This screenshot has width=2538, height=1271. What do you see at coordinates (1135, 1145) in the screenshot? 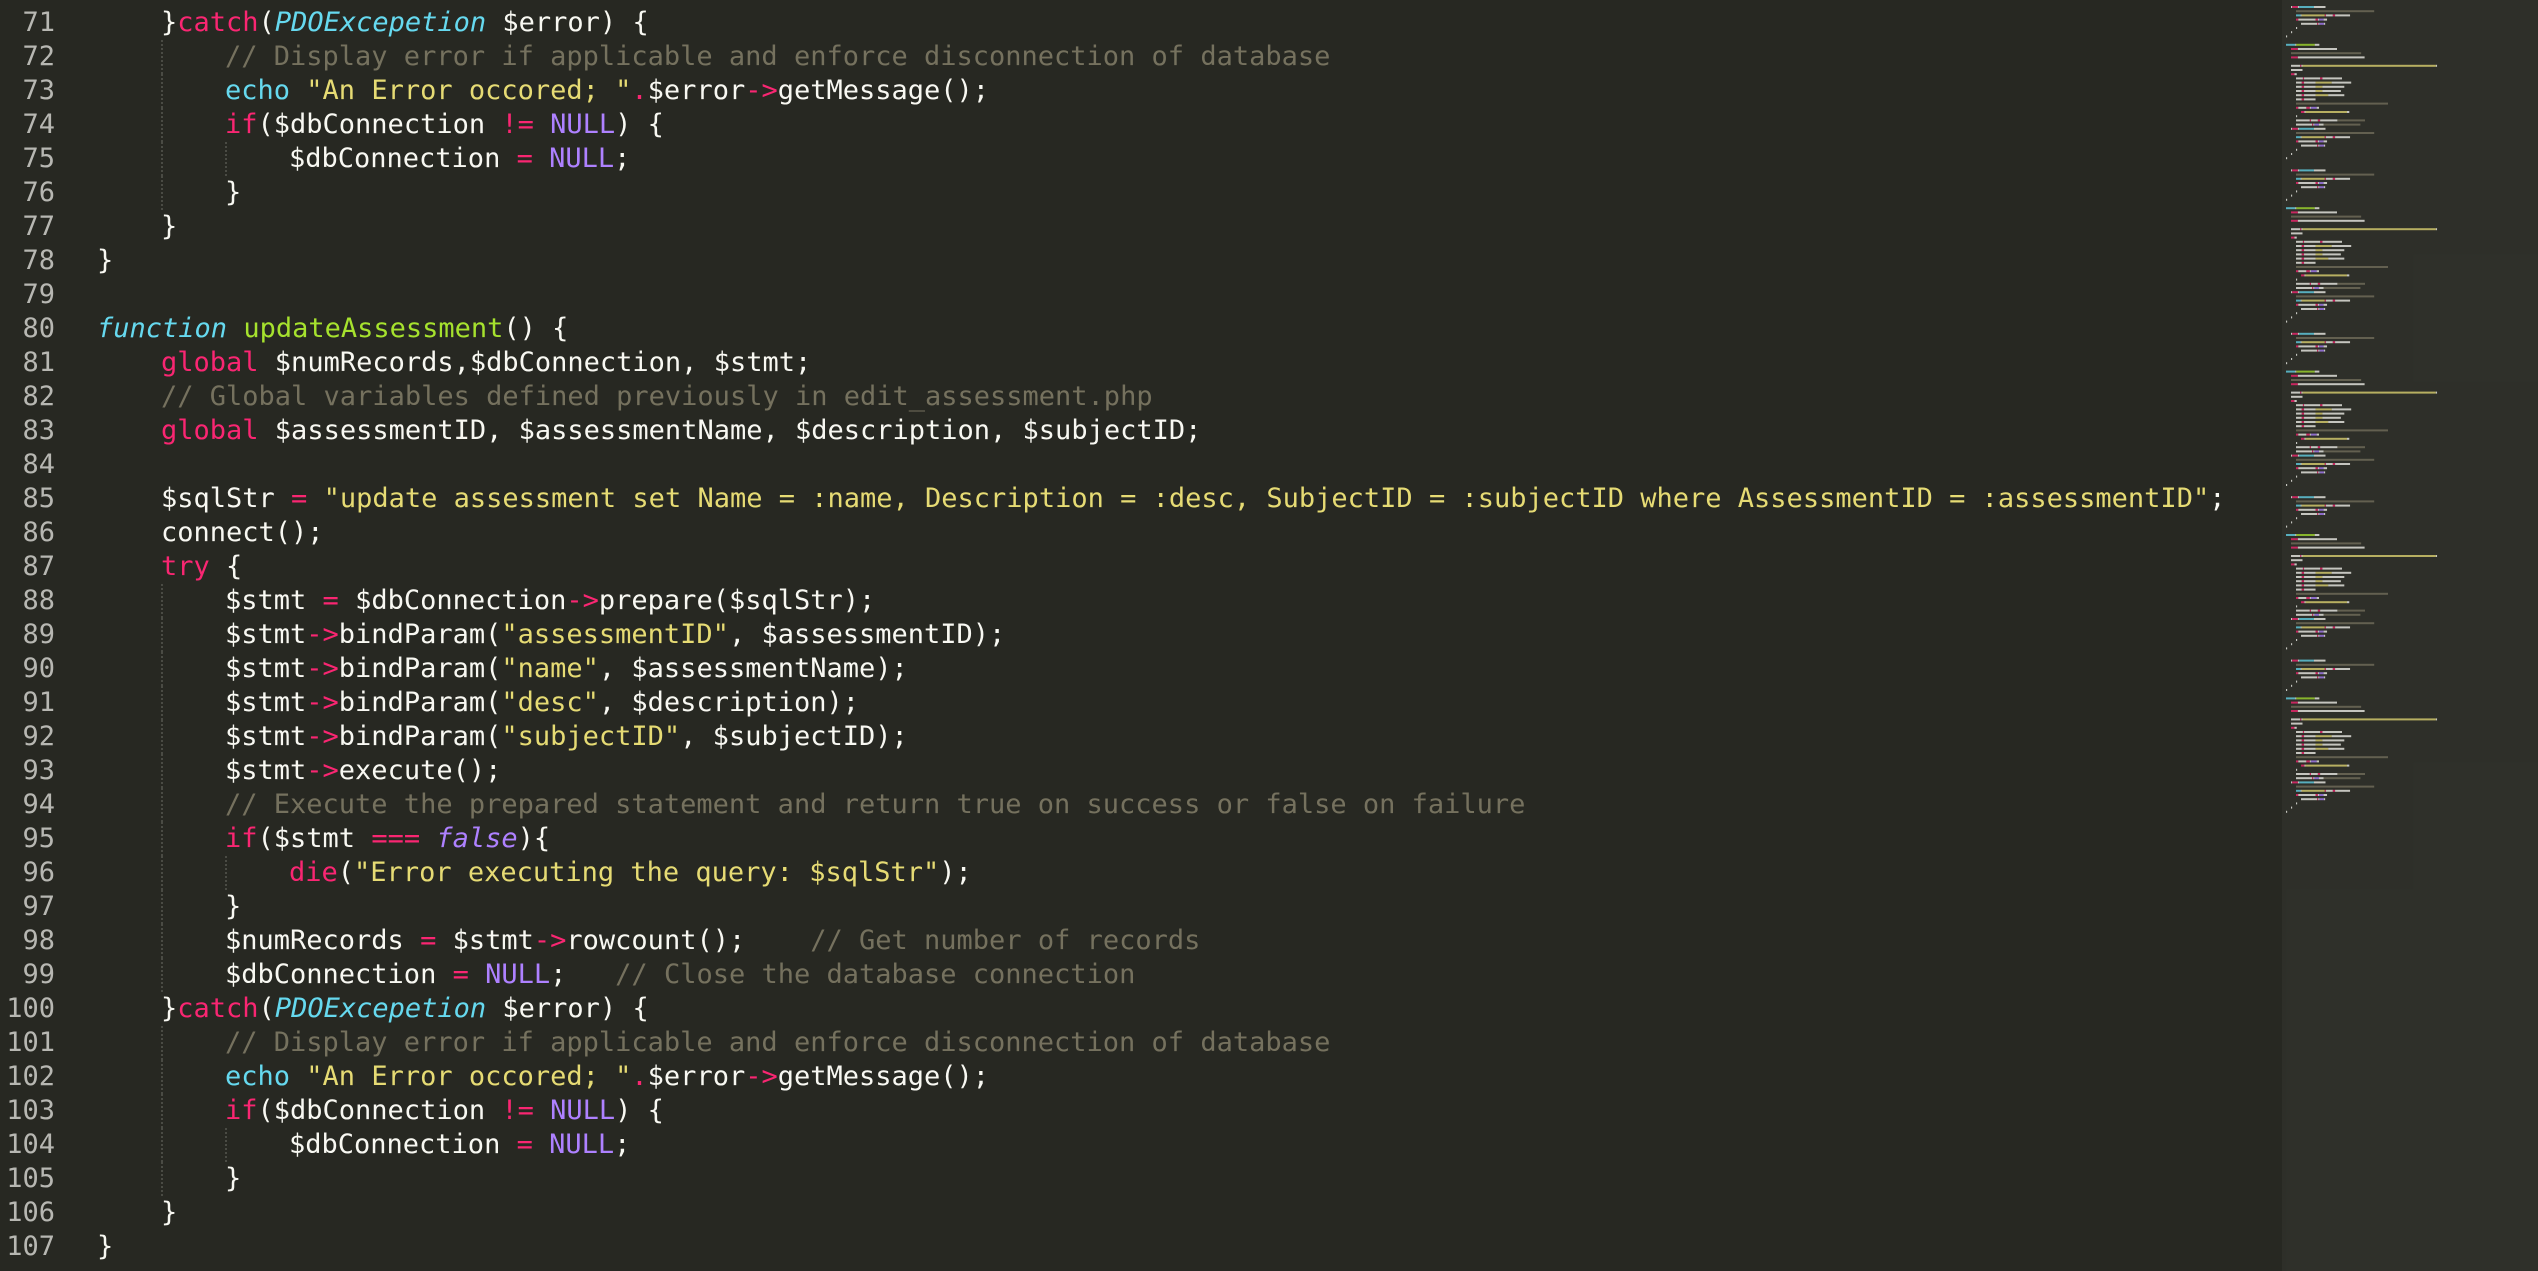
I see `code-line: 104 $dbConnection = NULL;` at bounding box center [1135, 1145].